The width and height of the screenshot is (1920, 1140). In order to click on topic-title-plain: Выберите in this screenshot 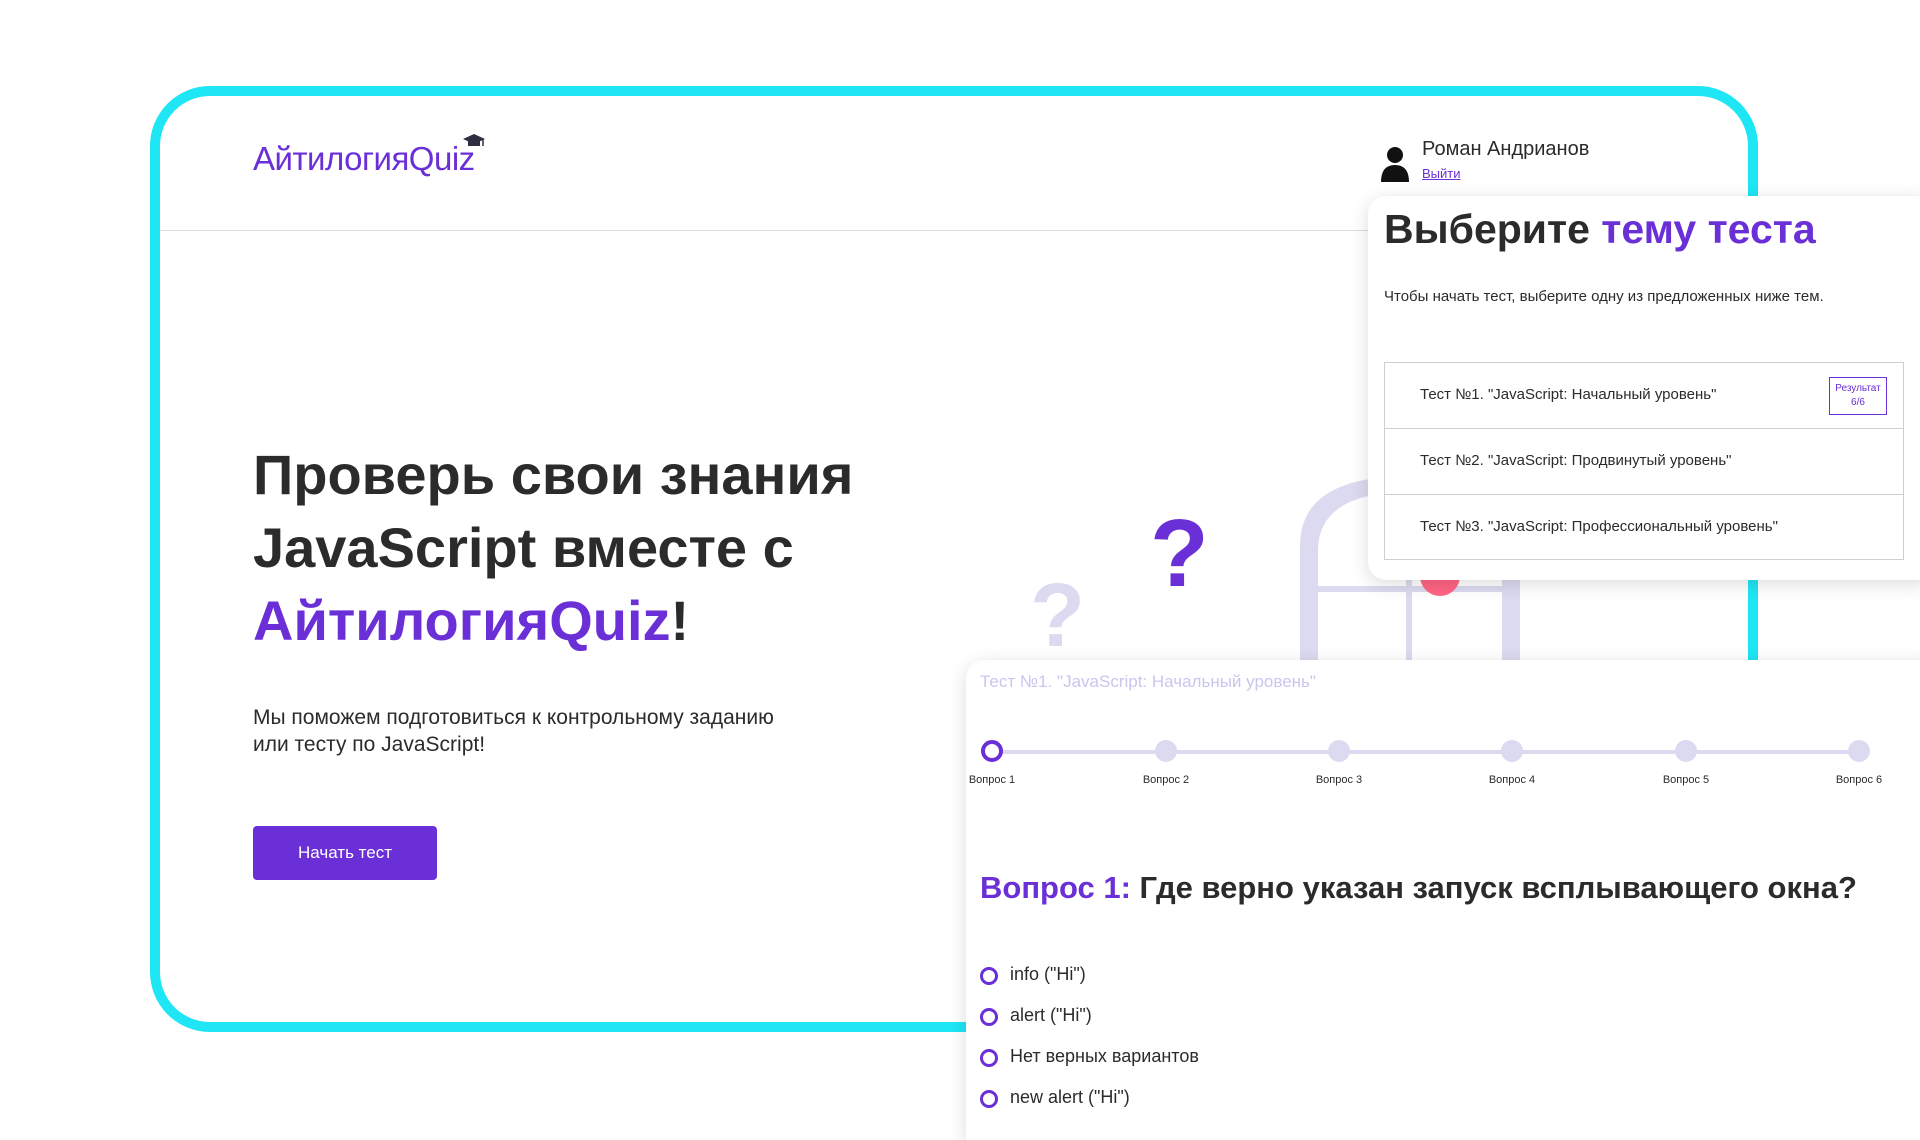, I will do `click(1493, 229)`.